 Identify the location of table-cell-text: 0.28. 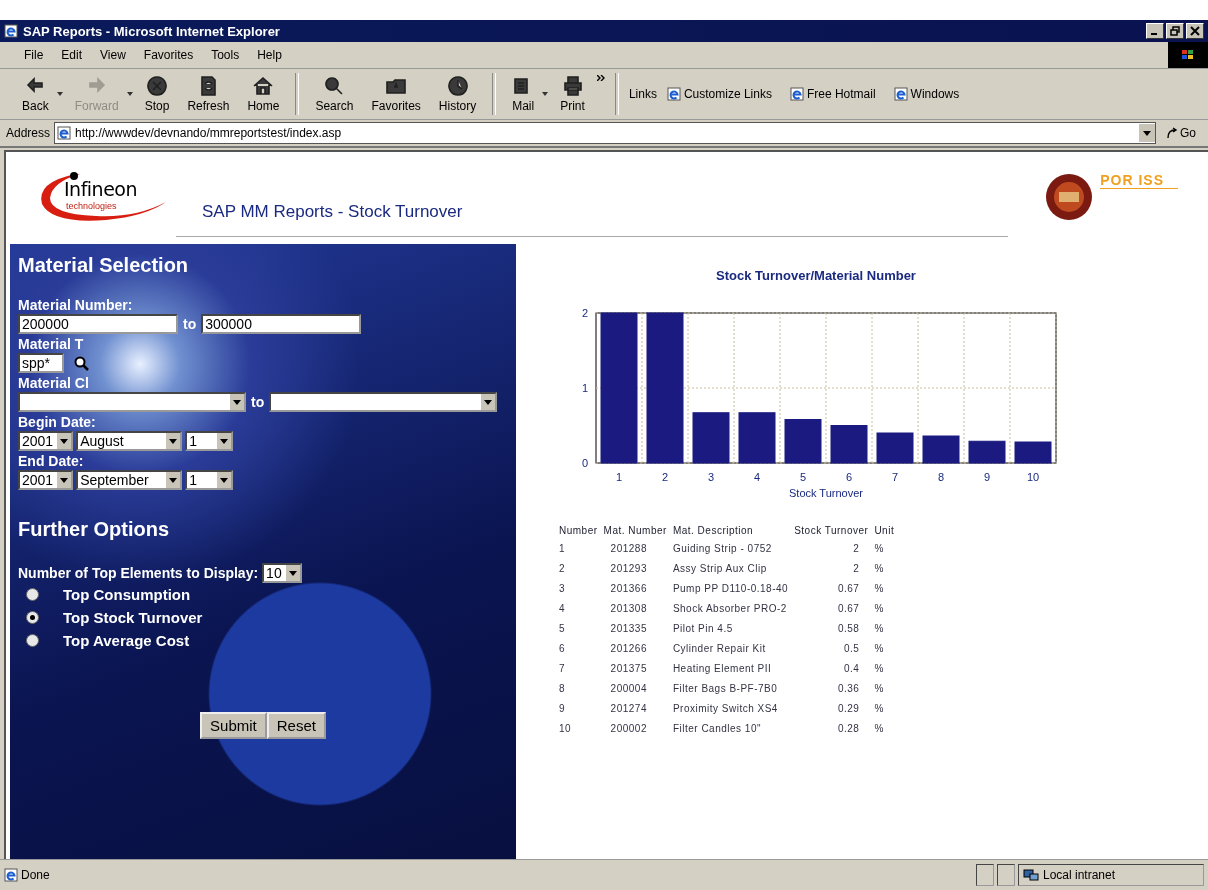
(848, 728).